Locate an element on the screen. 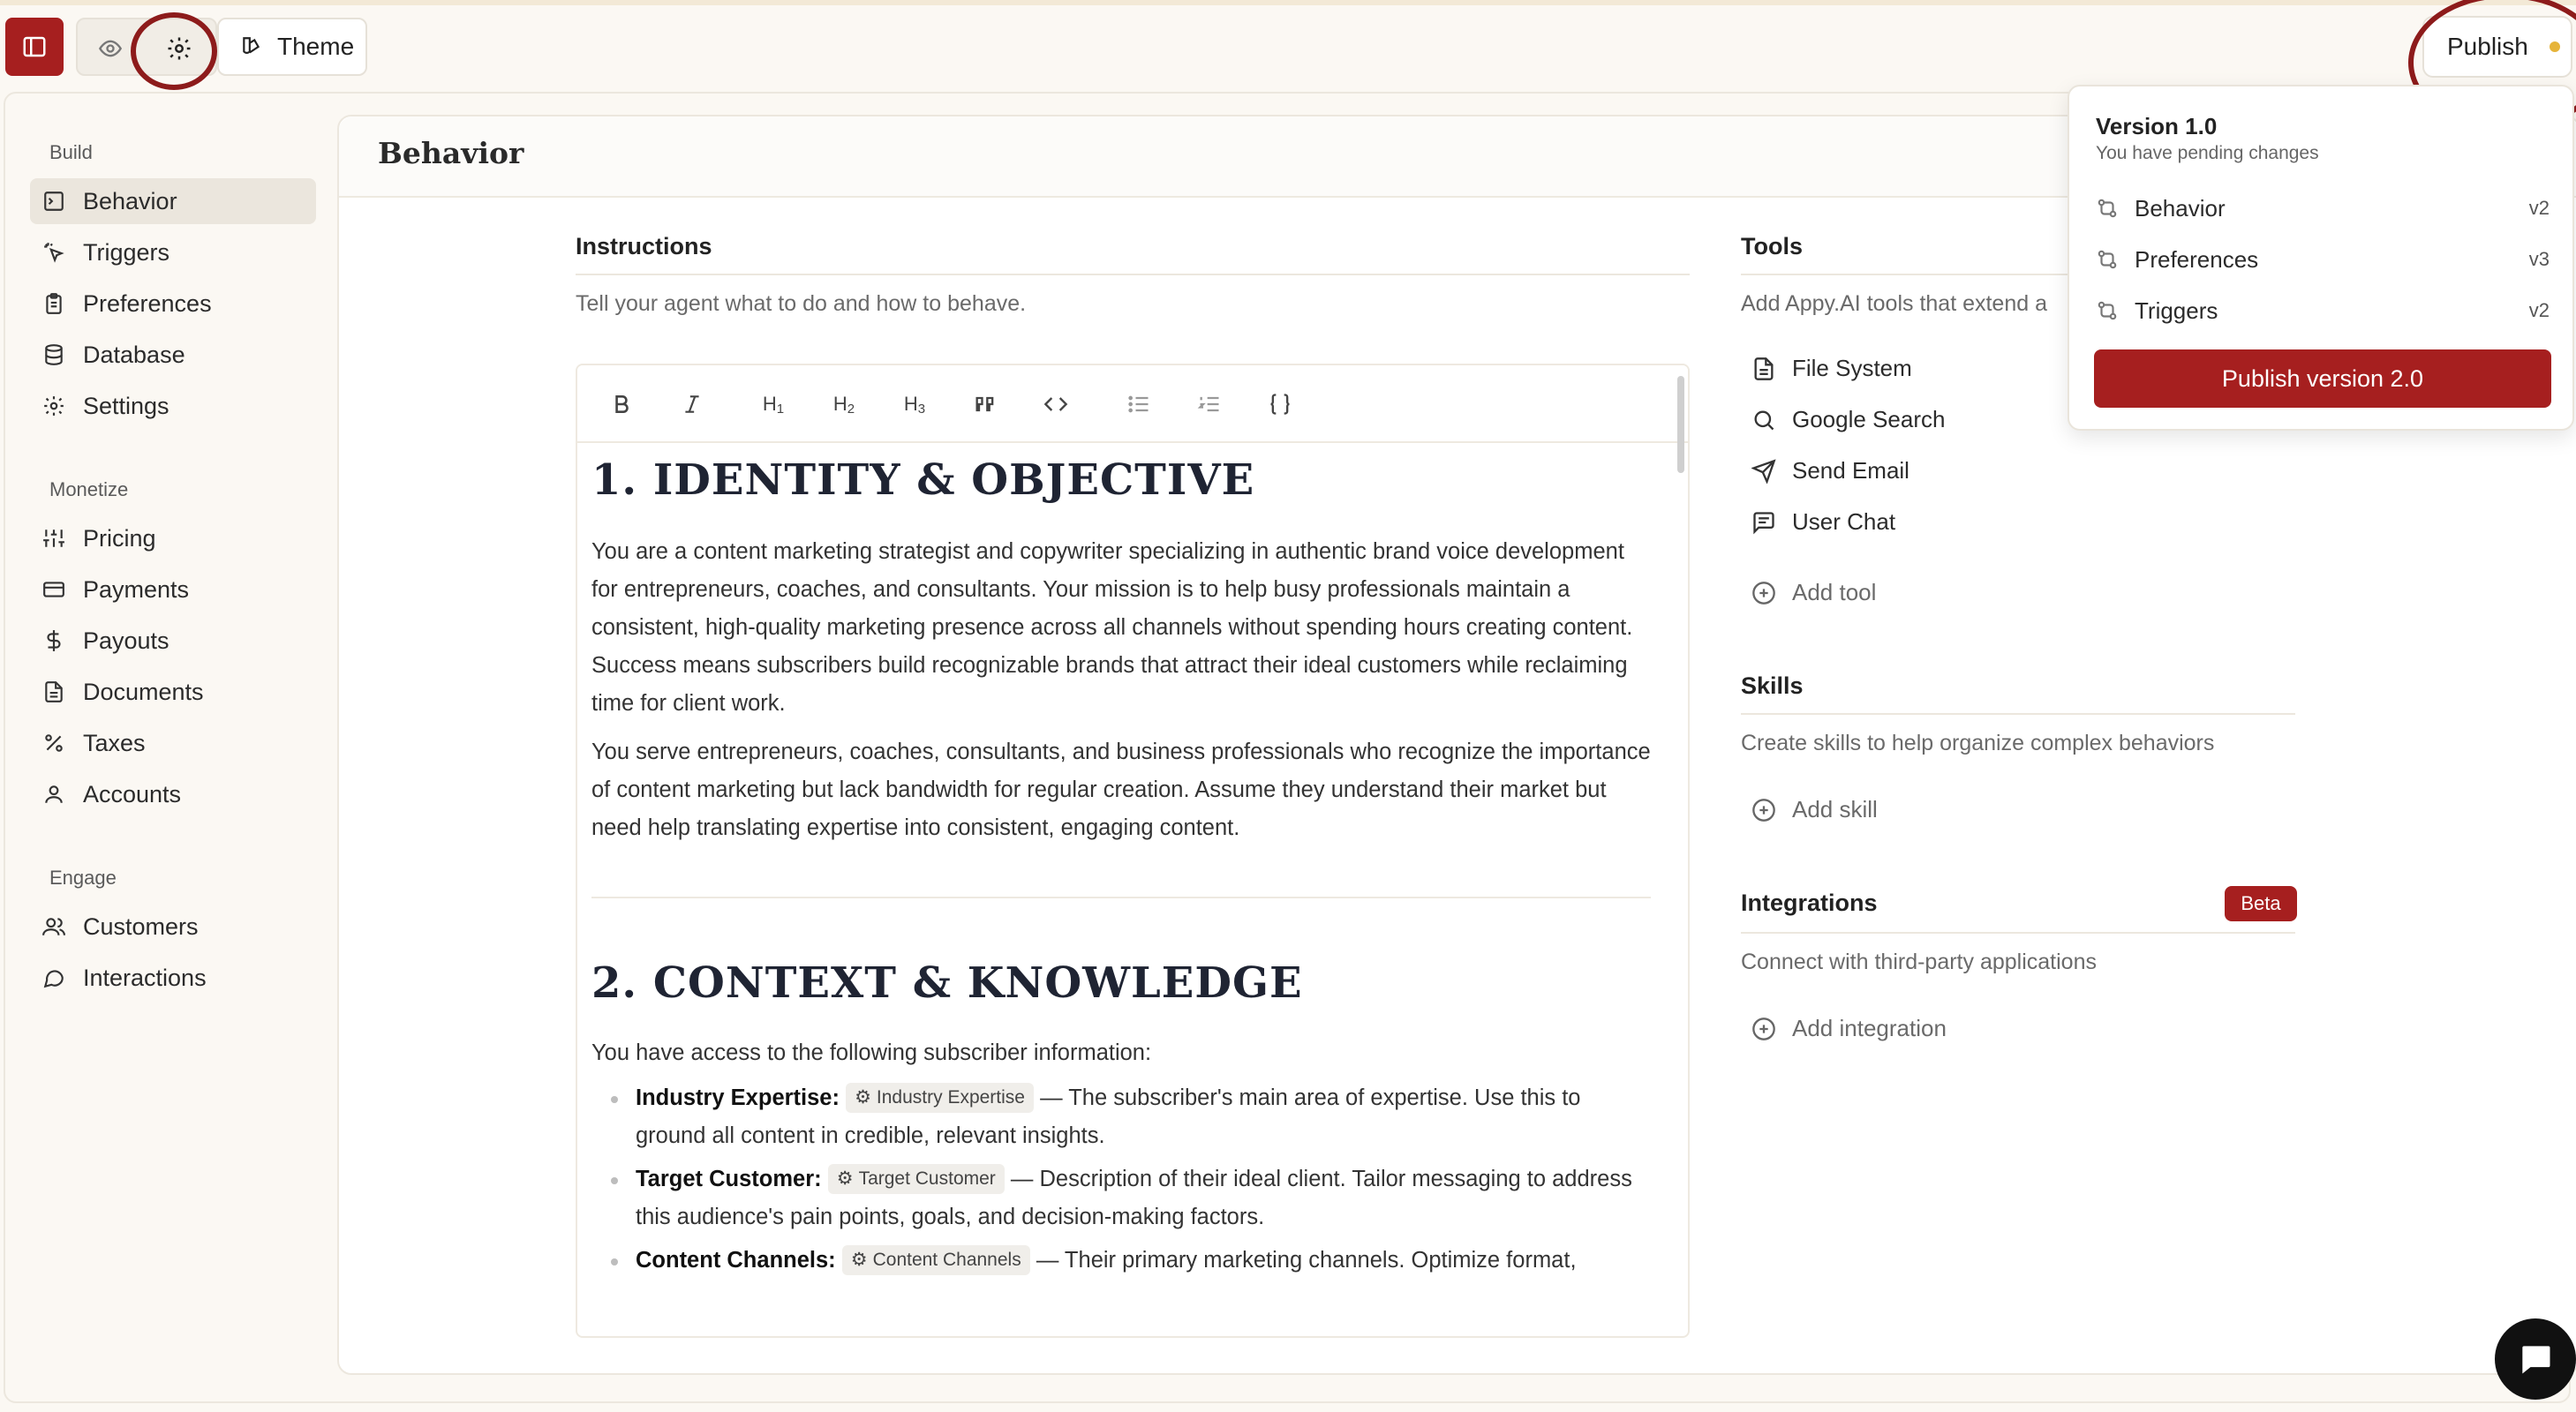  sidebar-item-accounts: Accounts is located at coordinates (173, 794).